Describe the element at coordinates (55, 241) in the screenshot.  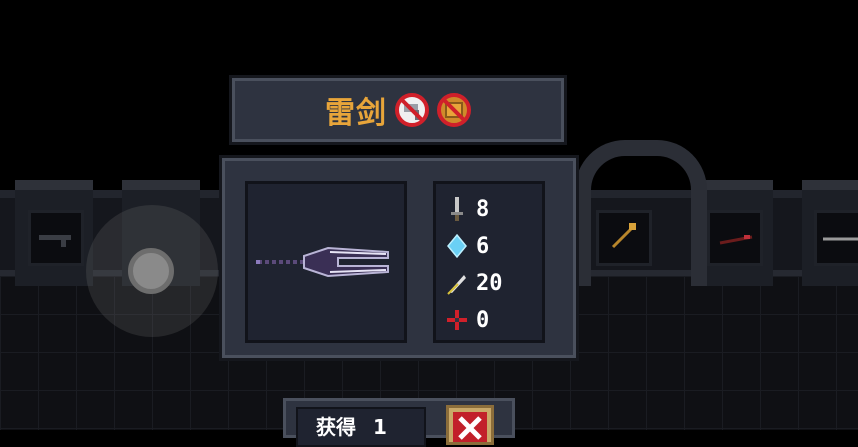
I see `rifle-icon` at that location.